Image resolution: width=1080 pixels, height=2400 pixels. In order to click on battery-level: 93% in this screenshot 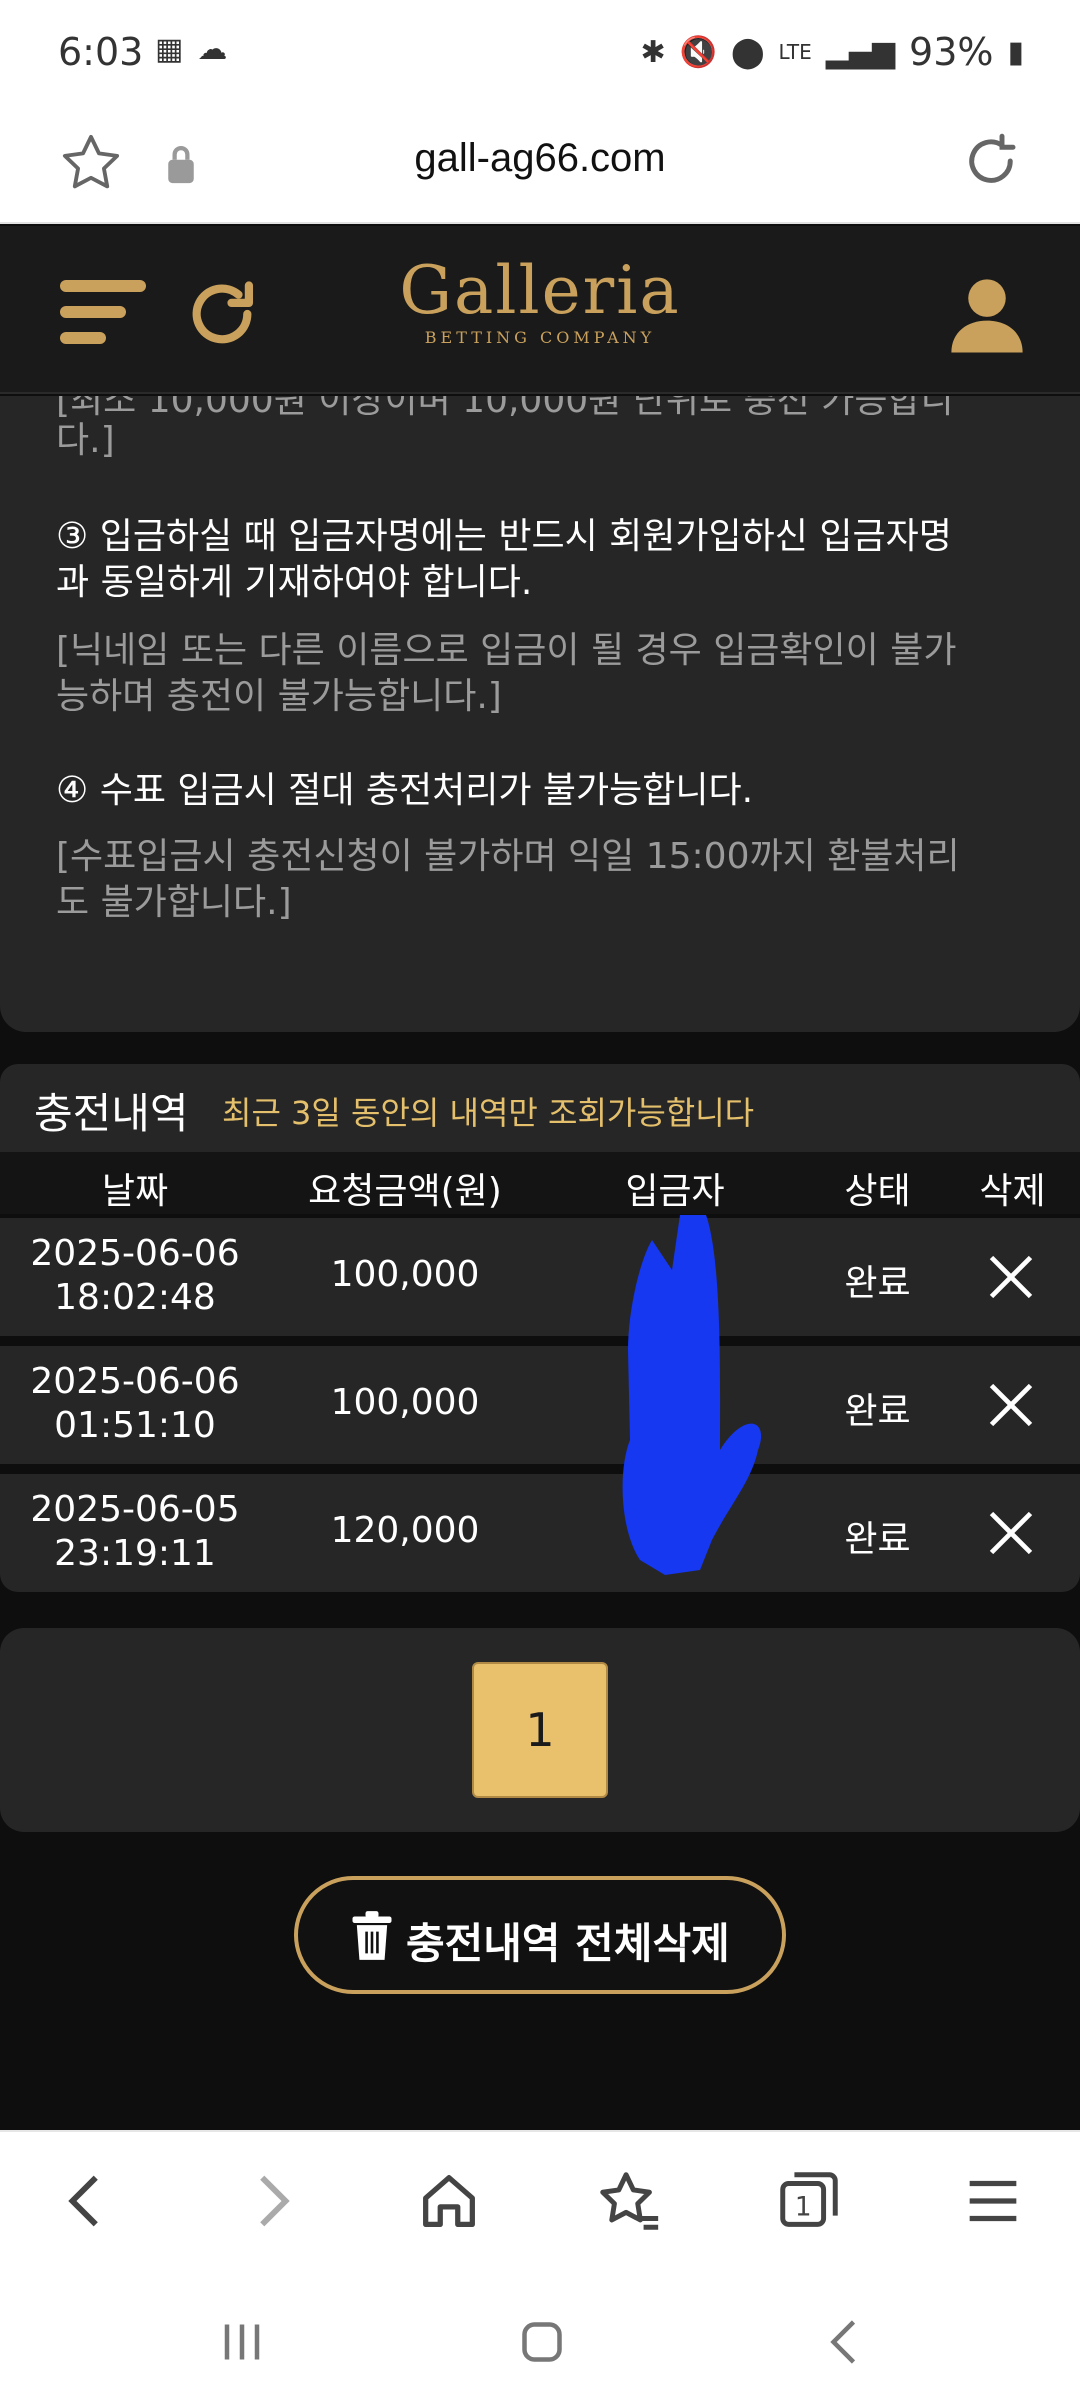, I will do `click(951, 52)`.